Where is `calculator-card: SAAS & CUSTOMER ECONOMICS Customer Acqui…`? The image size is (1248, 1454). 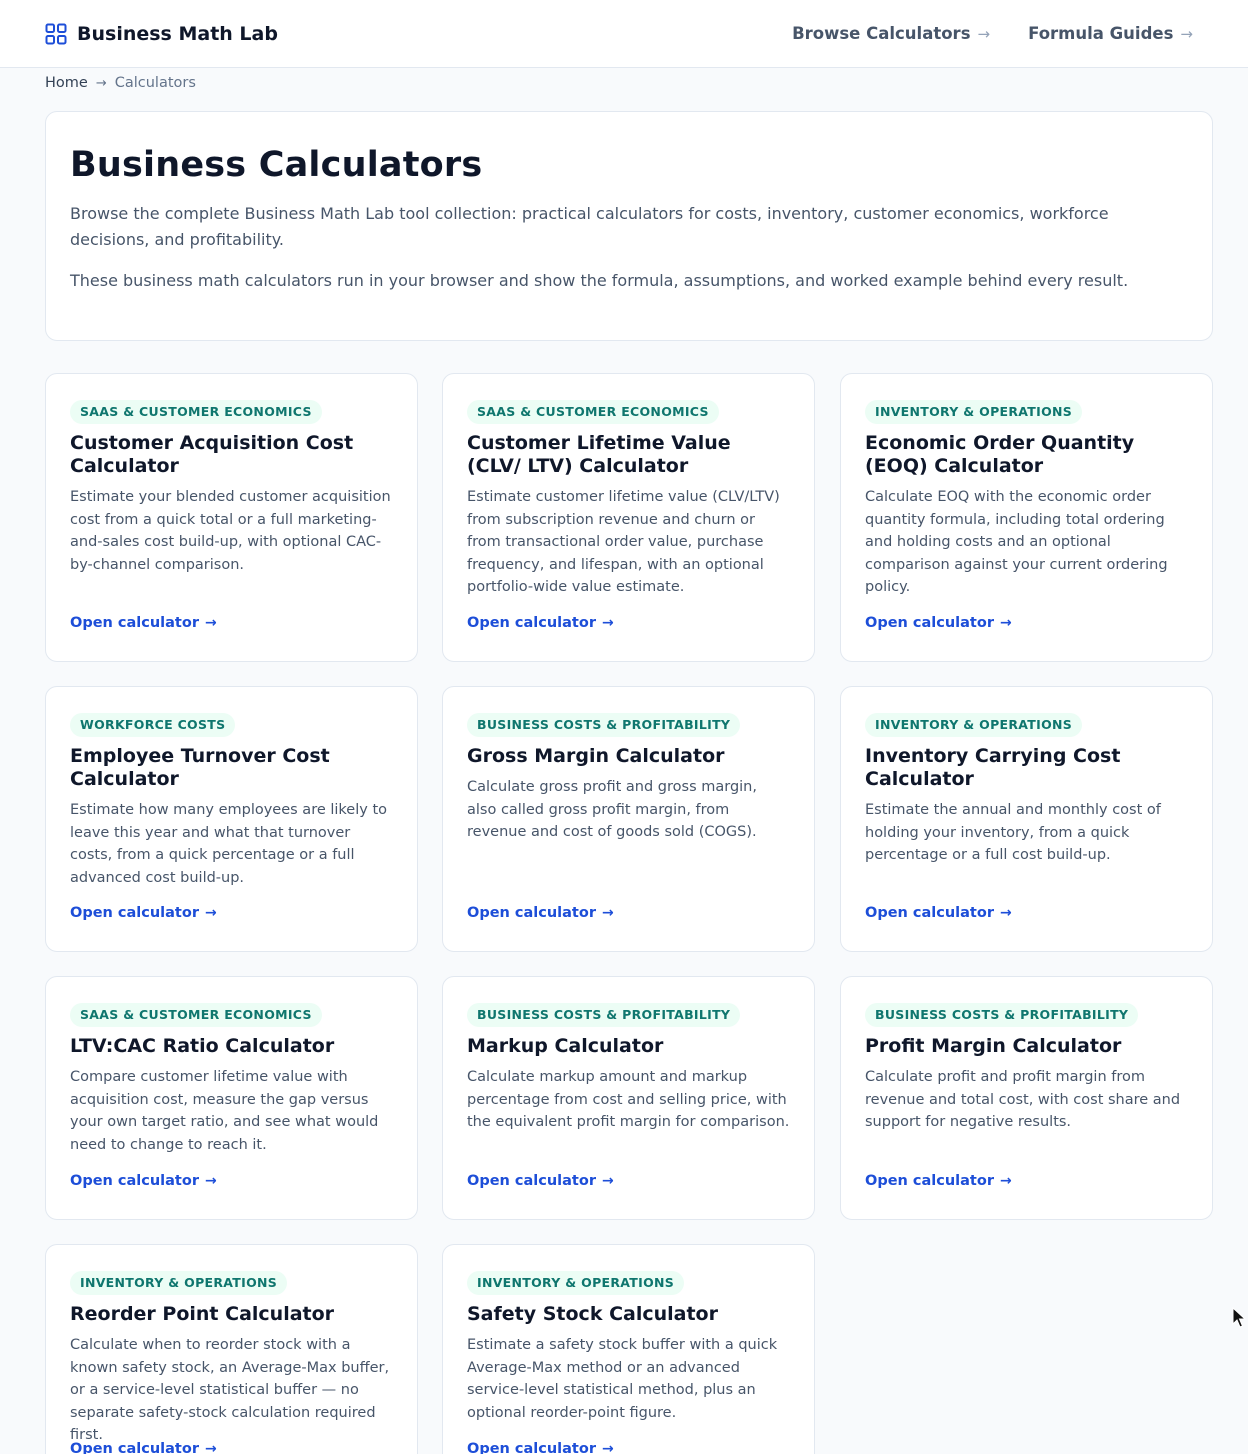
calculator-card: SAAS & CUSTOMER ECONOMICS Customer Acqui… is located at coordinates (231, 517).